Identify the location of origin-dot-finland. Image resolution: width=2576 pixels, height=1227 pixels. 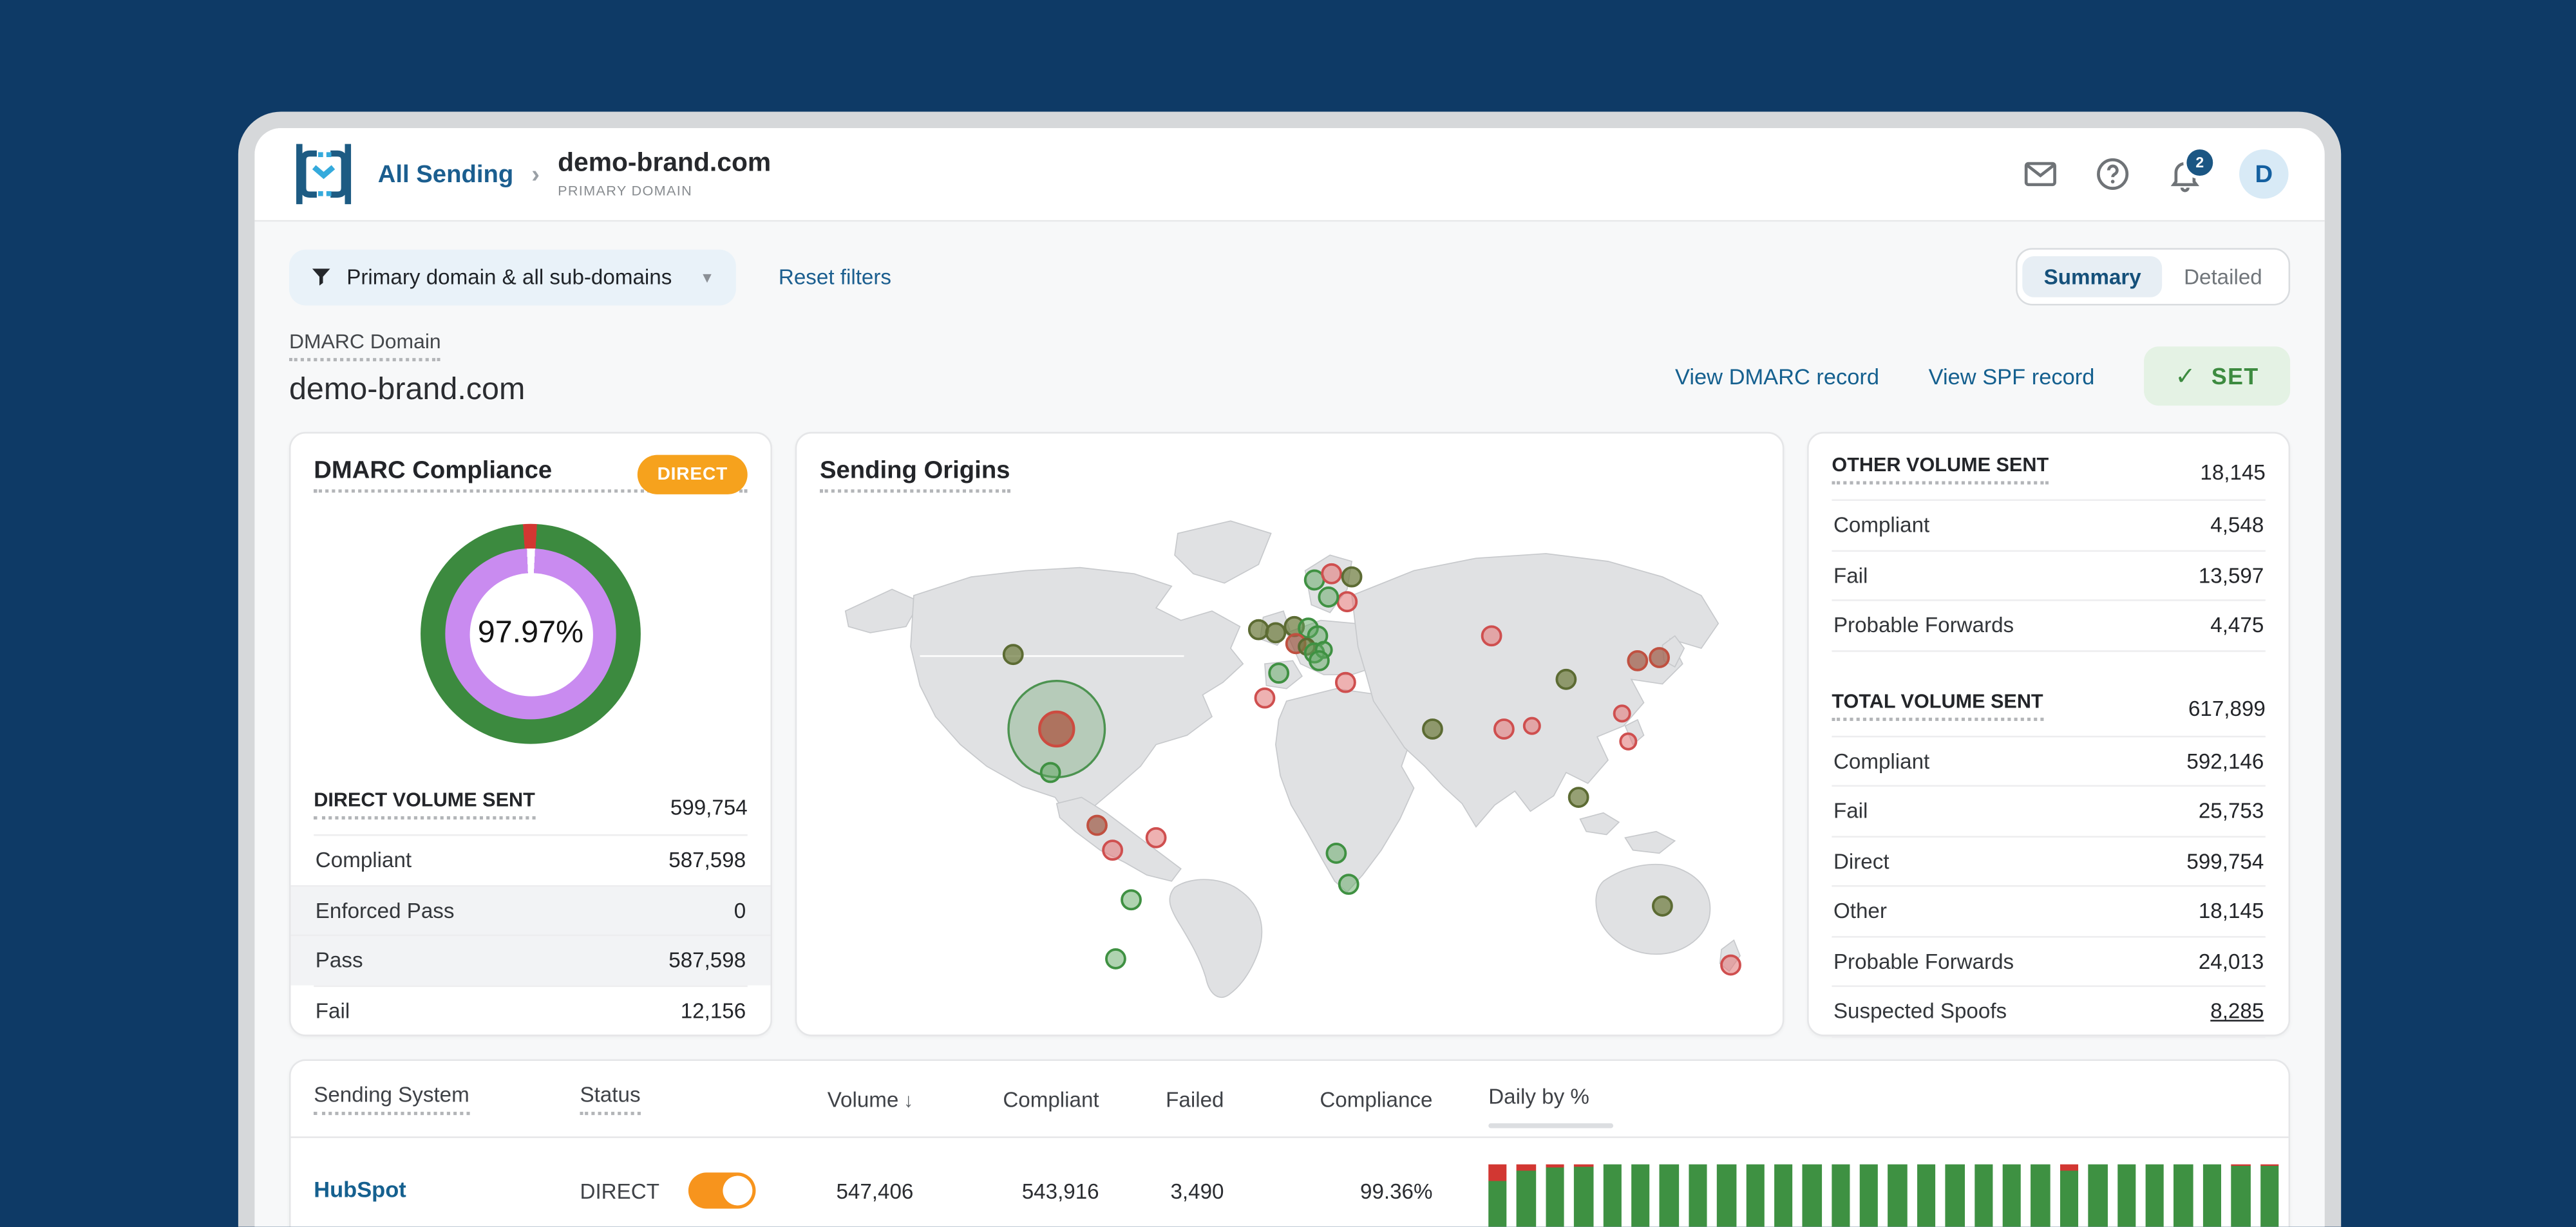
(1352, 577).